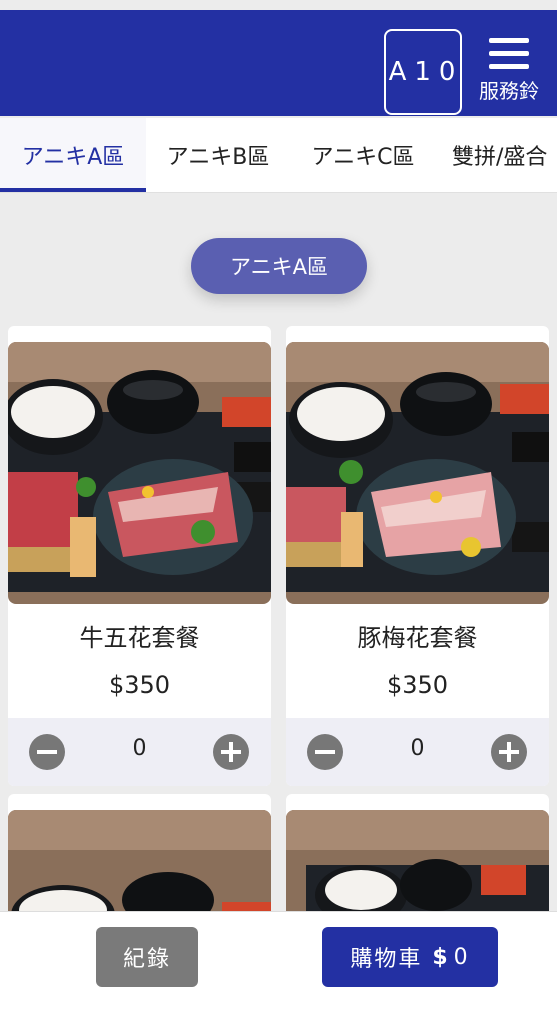 This screenshot has height=1025, width=557. I want to click on cart-button: 購物車 $ 0, so click(410, 957).